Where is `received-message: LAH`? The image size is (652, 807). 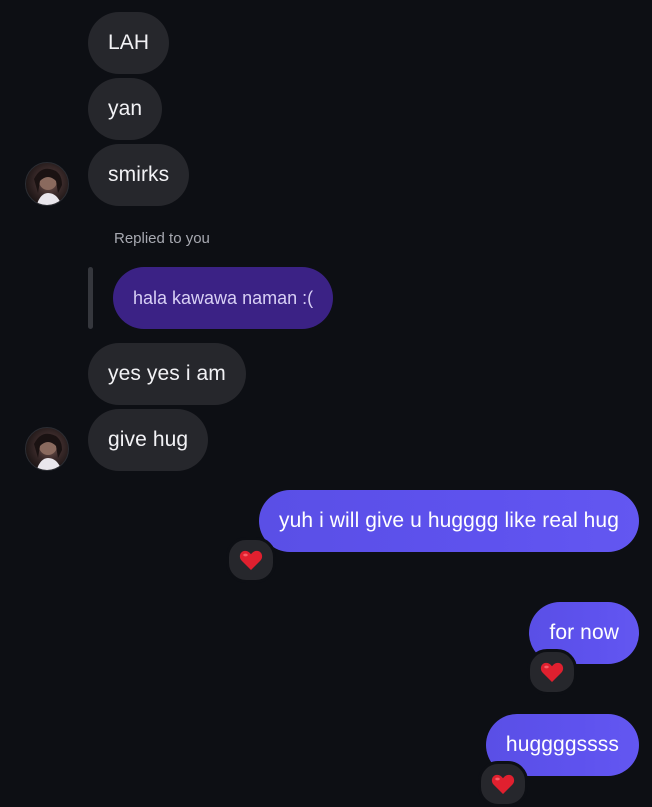
received-message: LAH is located at coordinates (129, 43).